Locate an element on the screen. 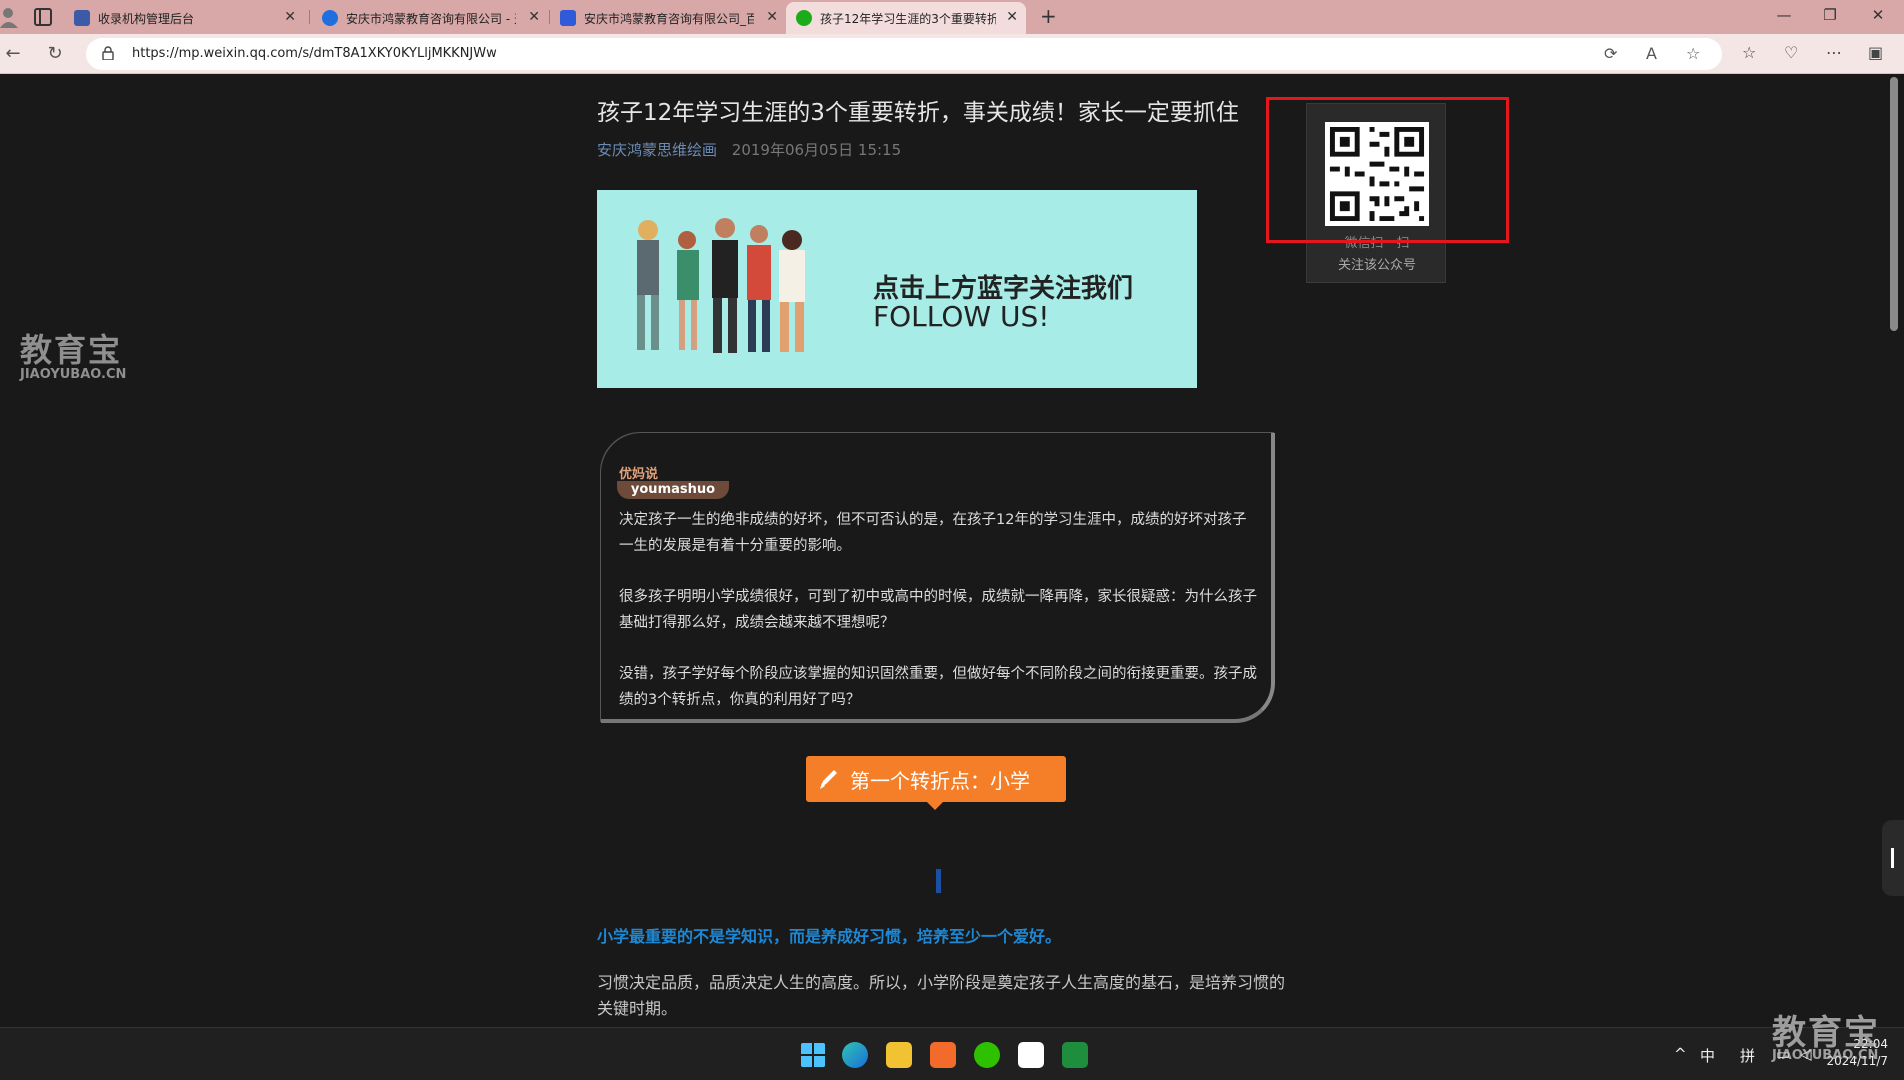 The image size is (1904, 1080). file-explorer-icon is located at coordinates (899, 1055).